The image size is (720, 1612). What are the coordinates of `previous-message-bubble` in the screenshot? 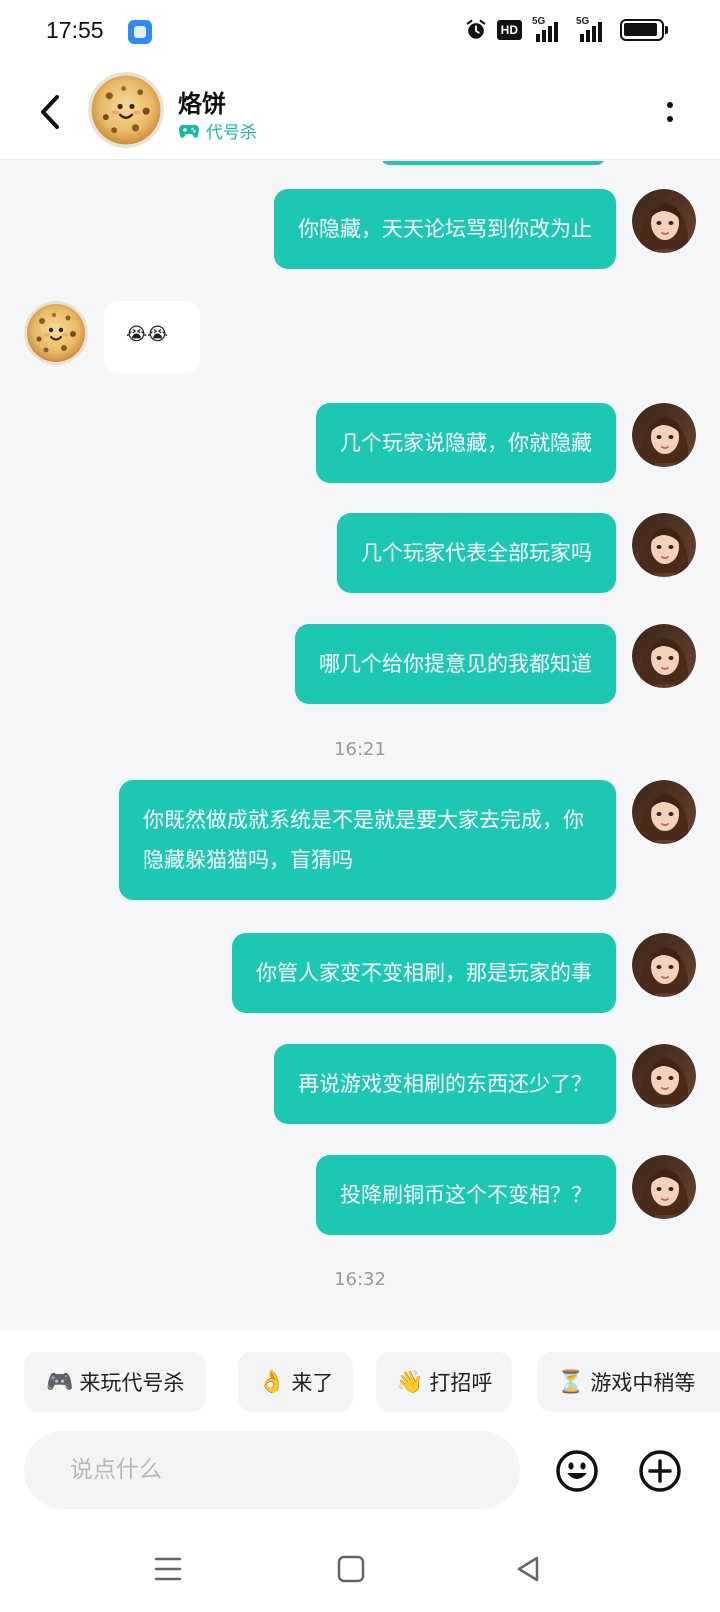 It's located at (493, 163).